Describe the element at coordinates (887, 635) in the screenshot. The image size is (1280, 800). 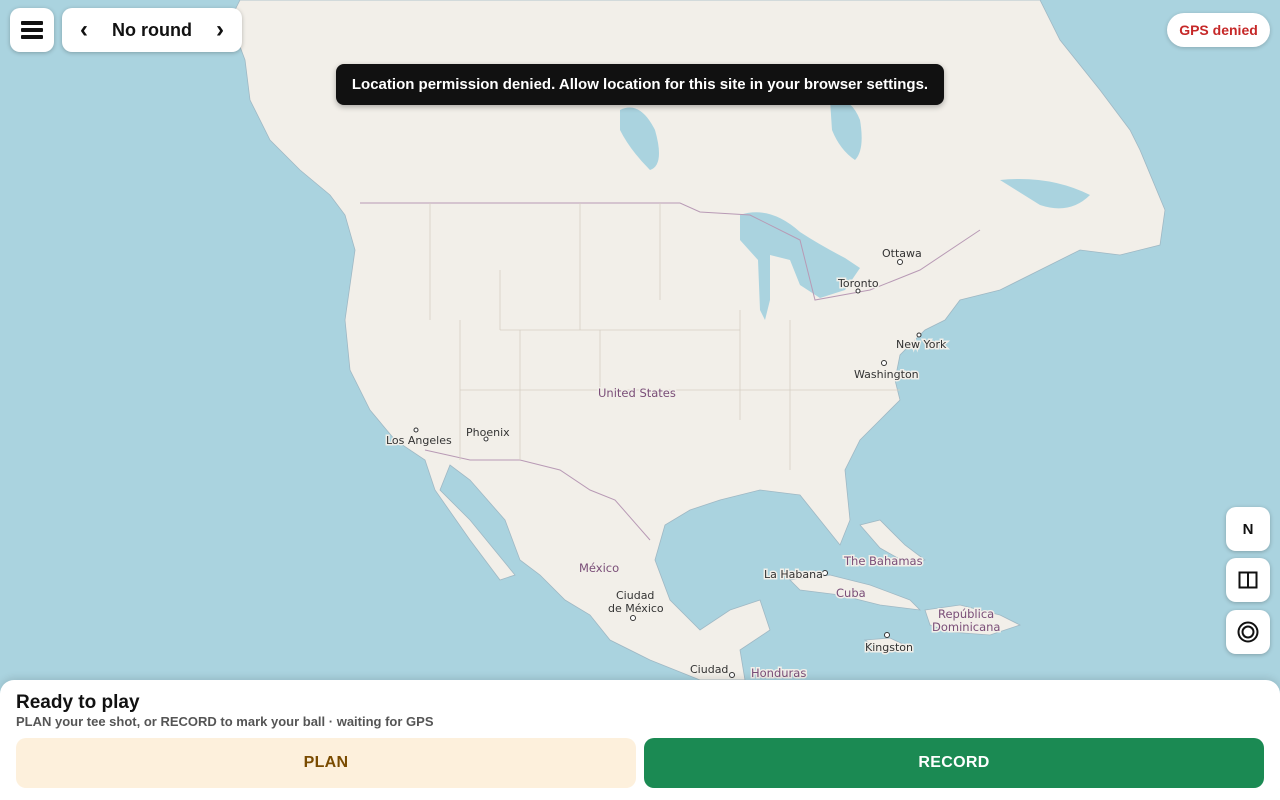
I see `city-marker-kingston` at that location.